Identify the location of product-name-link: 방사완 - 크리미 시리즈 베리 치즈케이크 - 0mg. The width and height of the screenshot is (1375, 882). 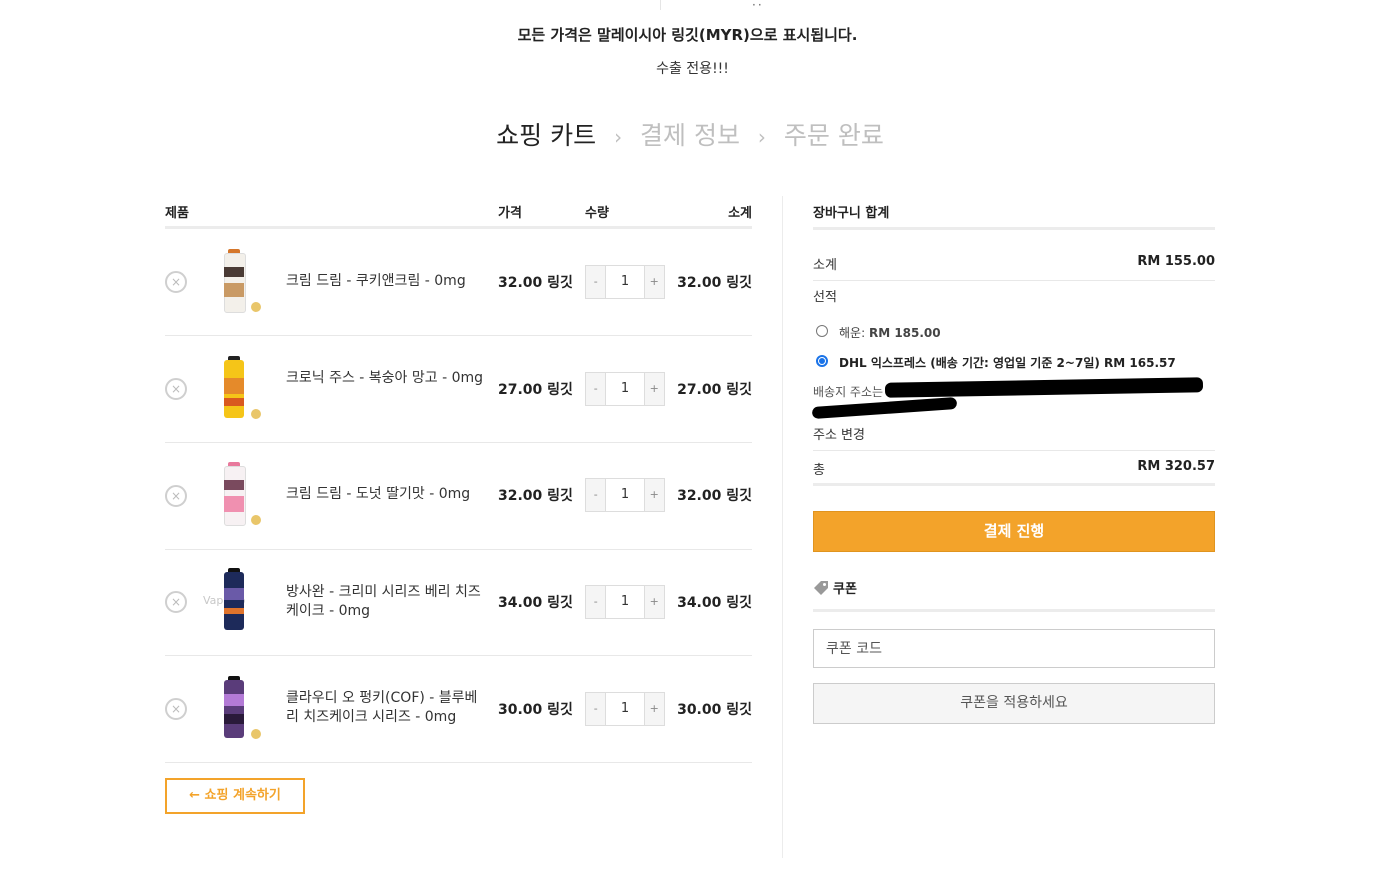
(386, 602).